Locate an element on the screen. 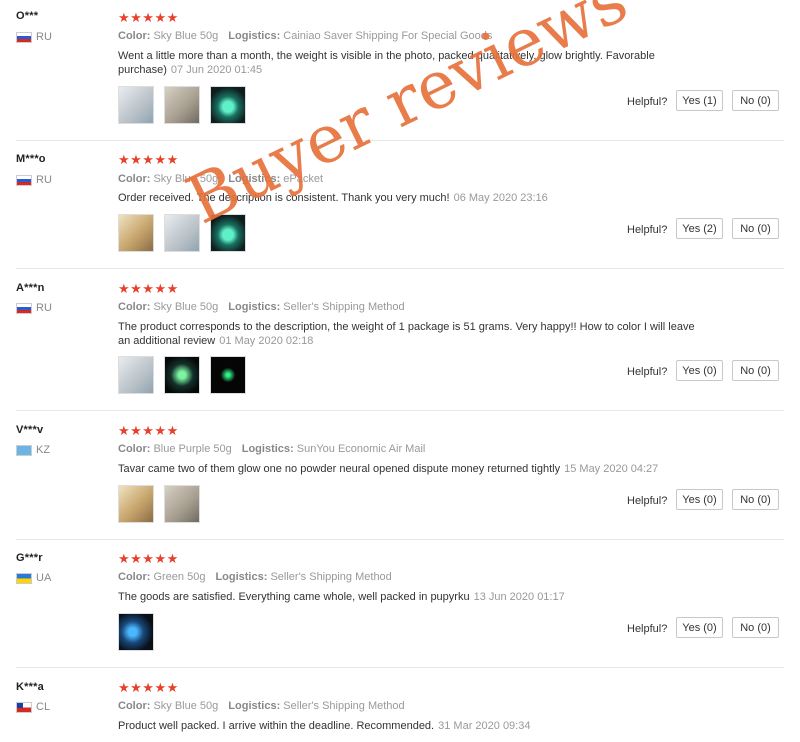 Image resolution: width=800 pixels, height=742 pixels. reviewer-name: G***r is located at coordinates (29, 558).